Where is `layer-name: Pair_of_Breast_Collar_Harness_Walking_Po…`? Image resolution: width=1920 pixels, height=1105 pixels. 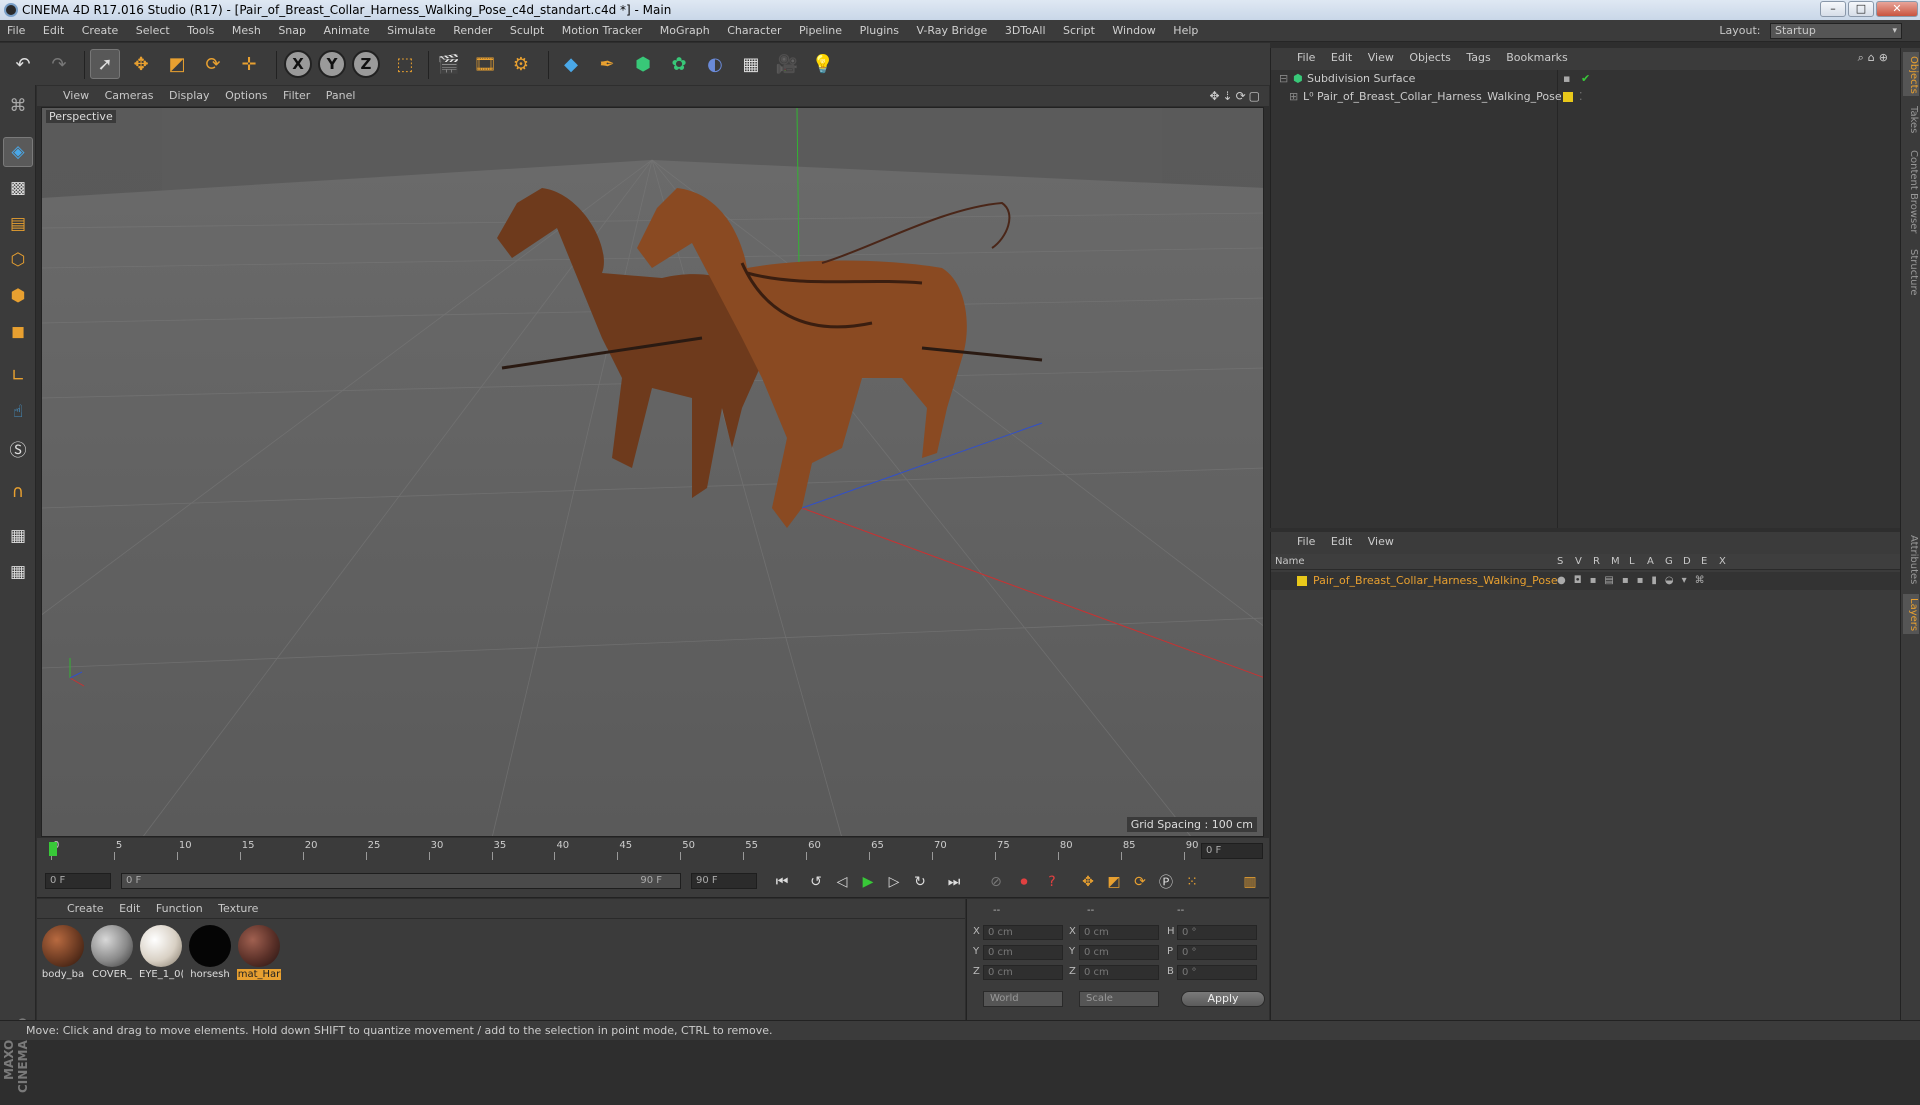 layer-name: Pair_of_Breast_Collar_Harness_Walking_Po… is located at coordinates (1435, 581).